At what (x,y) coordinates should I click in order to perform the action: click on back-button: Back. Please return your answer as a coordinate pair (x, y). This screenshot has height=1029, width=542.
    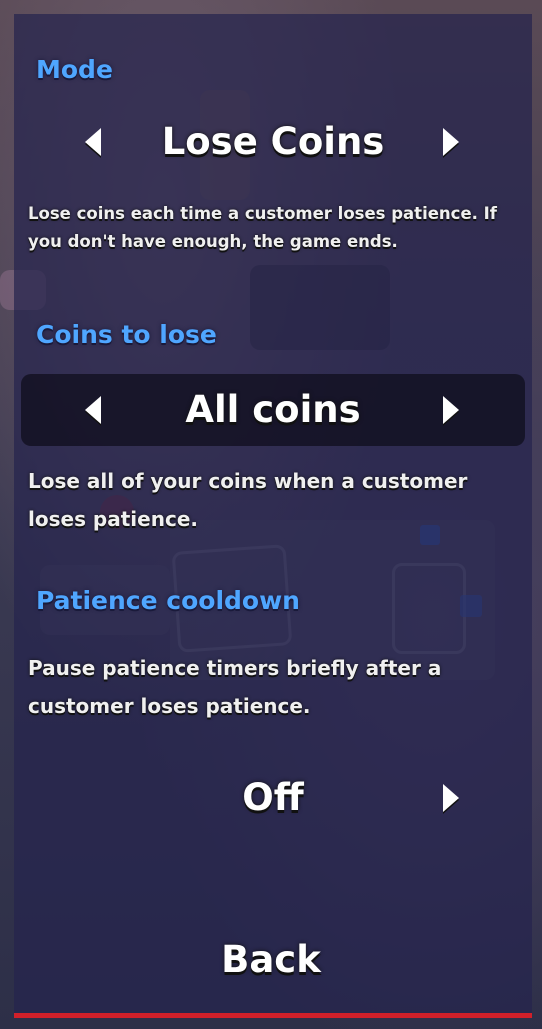
    Looking at the image, I should click on (271, 960).